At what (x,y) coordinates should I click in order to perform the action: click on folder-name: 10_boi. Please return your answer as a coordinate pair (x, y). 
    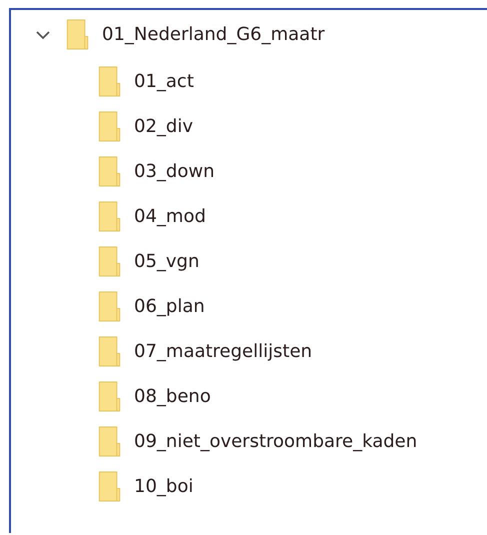
    Looking at the image, I should click on (164, 486).